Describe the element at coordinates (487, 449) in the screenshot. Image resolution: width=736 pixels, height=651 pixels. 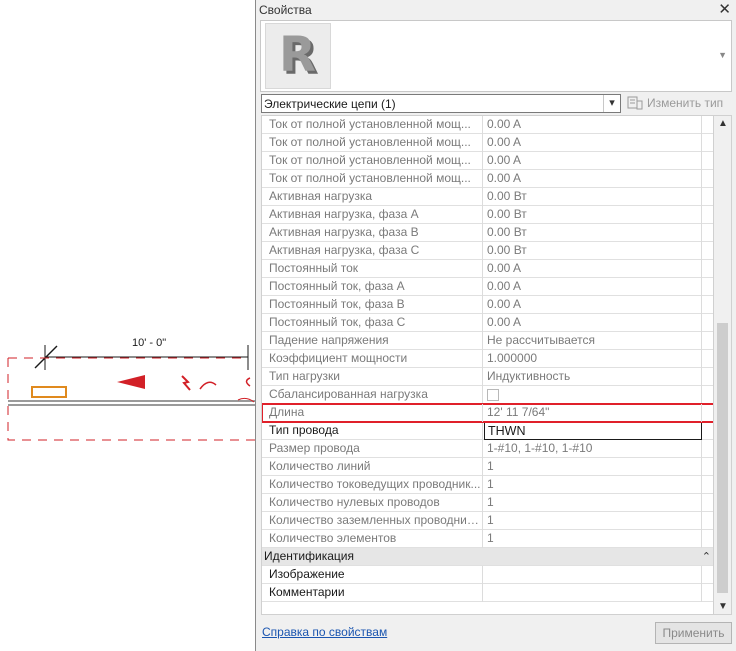
I see `property-row: Размер провода 1-#10, 1-#10, 1-#10` at that location.